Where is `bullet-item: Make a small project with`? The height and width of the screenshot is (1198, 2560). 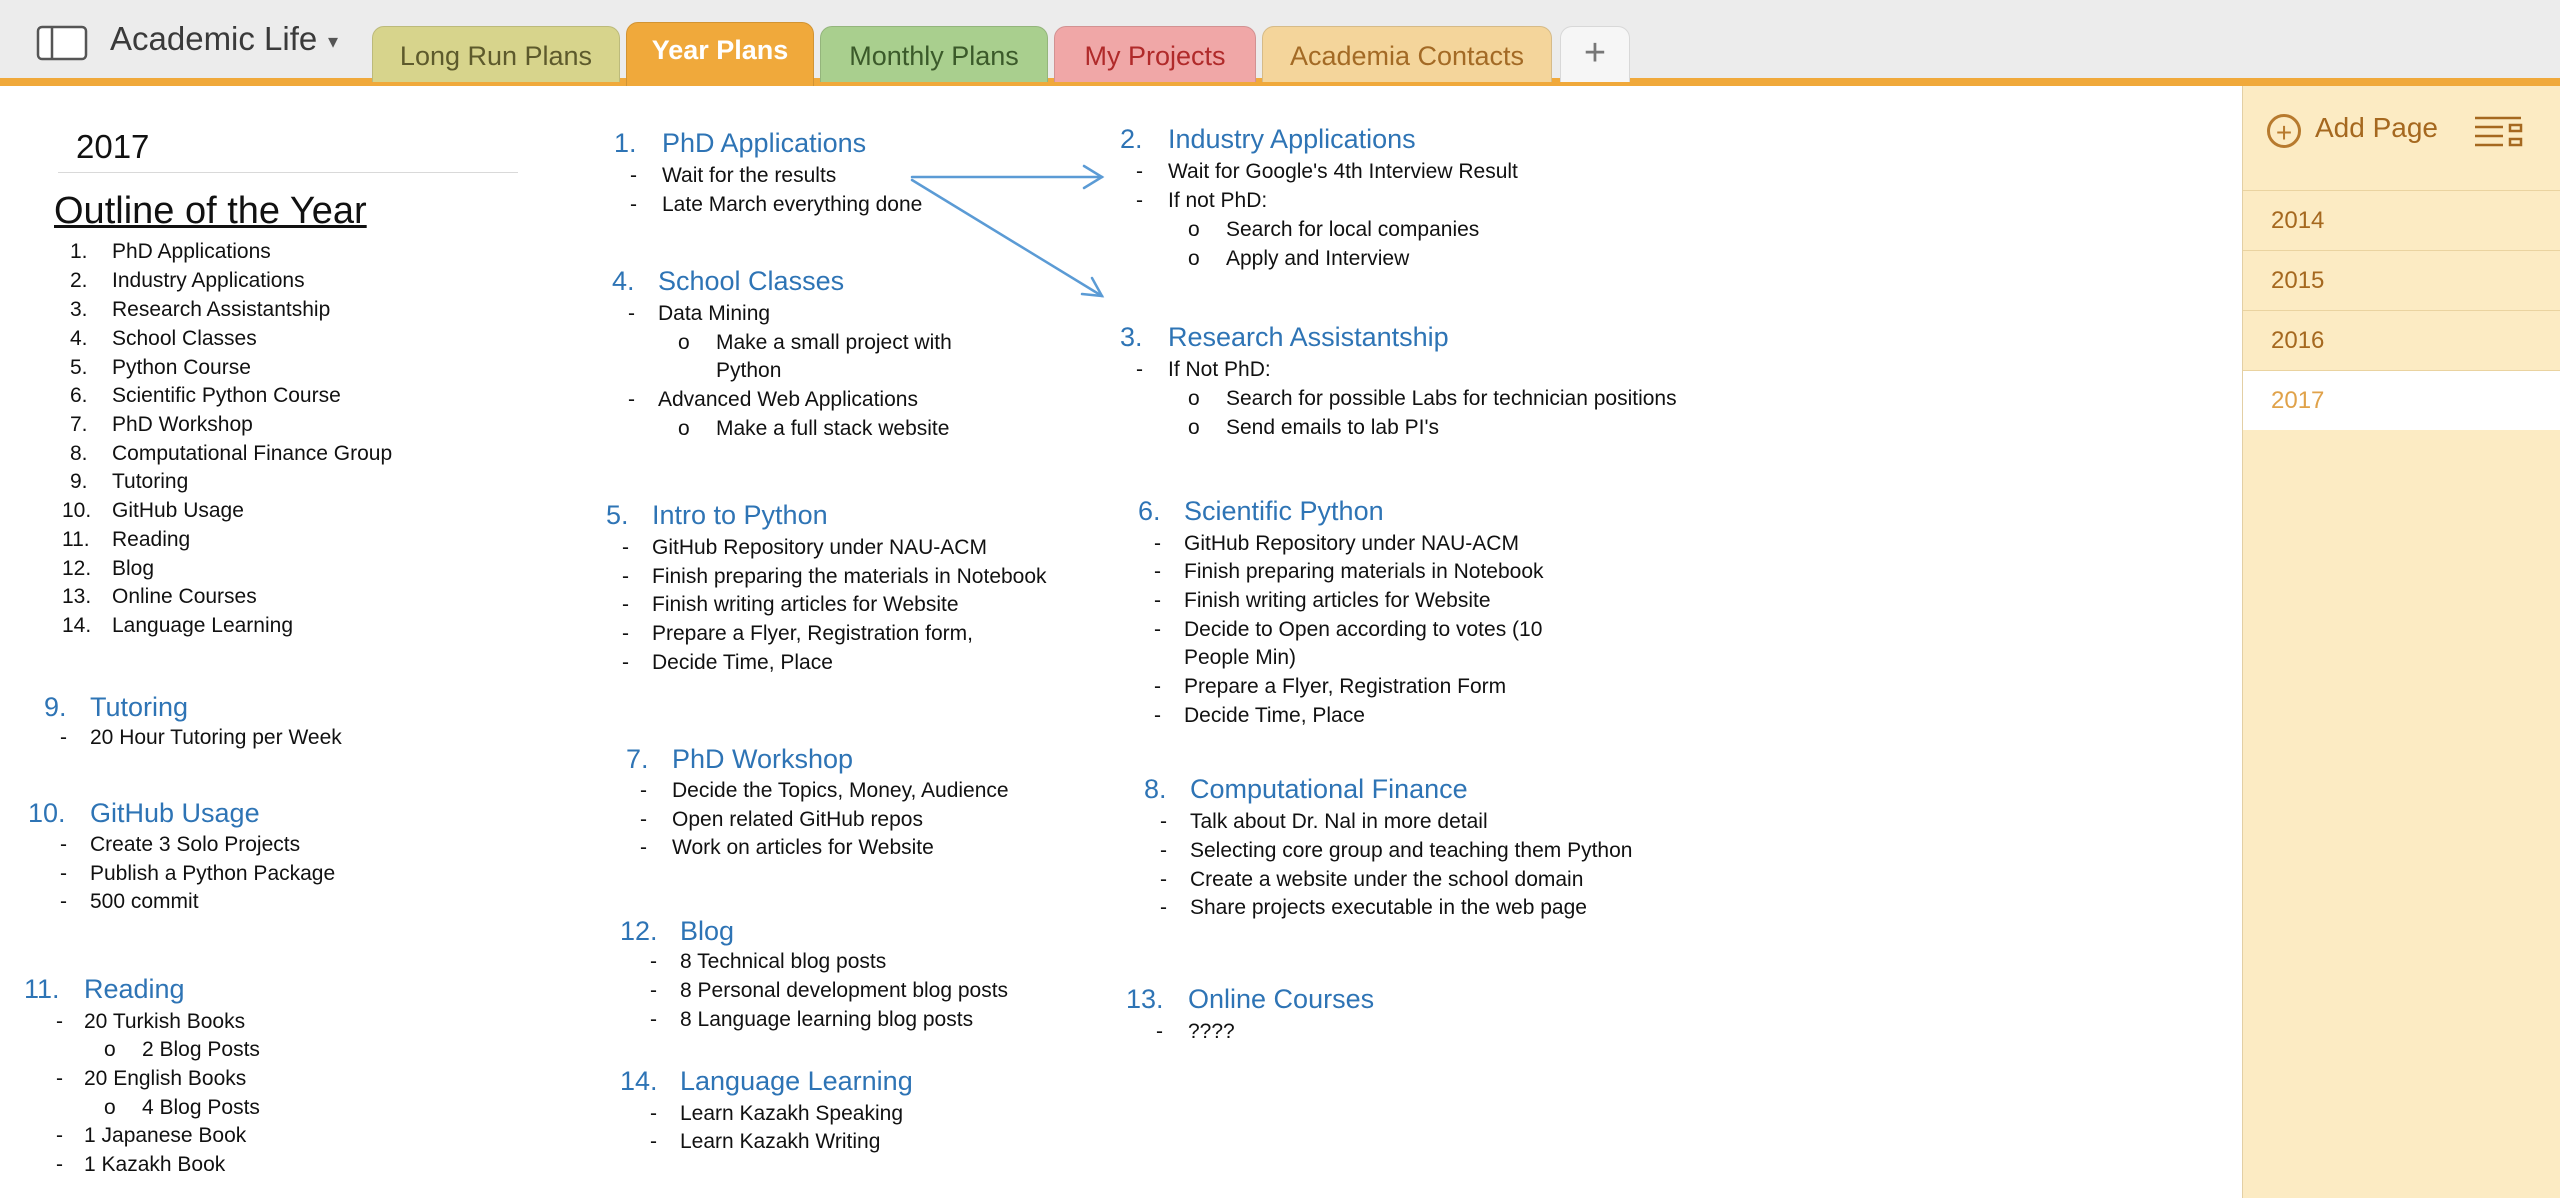 bullet-item: Make a small project with is located at coordinates (834, 343).